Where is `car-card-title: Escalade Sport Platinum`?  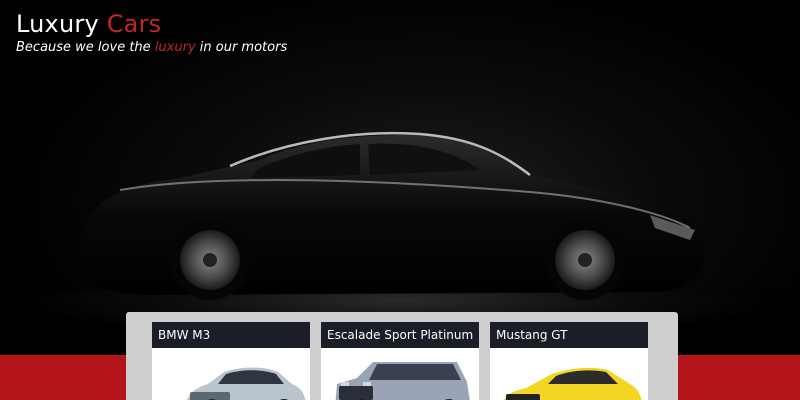 car-card-title: Escalade Sport Platinum is located at coordinates (400, 335).